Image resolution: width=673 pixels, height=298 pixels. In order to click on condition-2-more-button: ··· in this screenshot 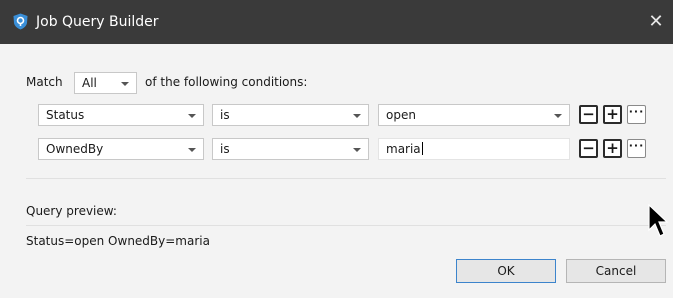, I will do `click(636, 148)`.